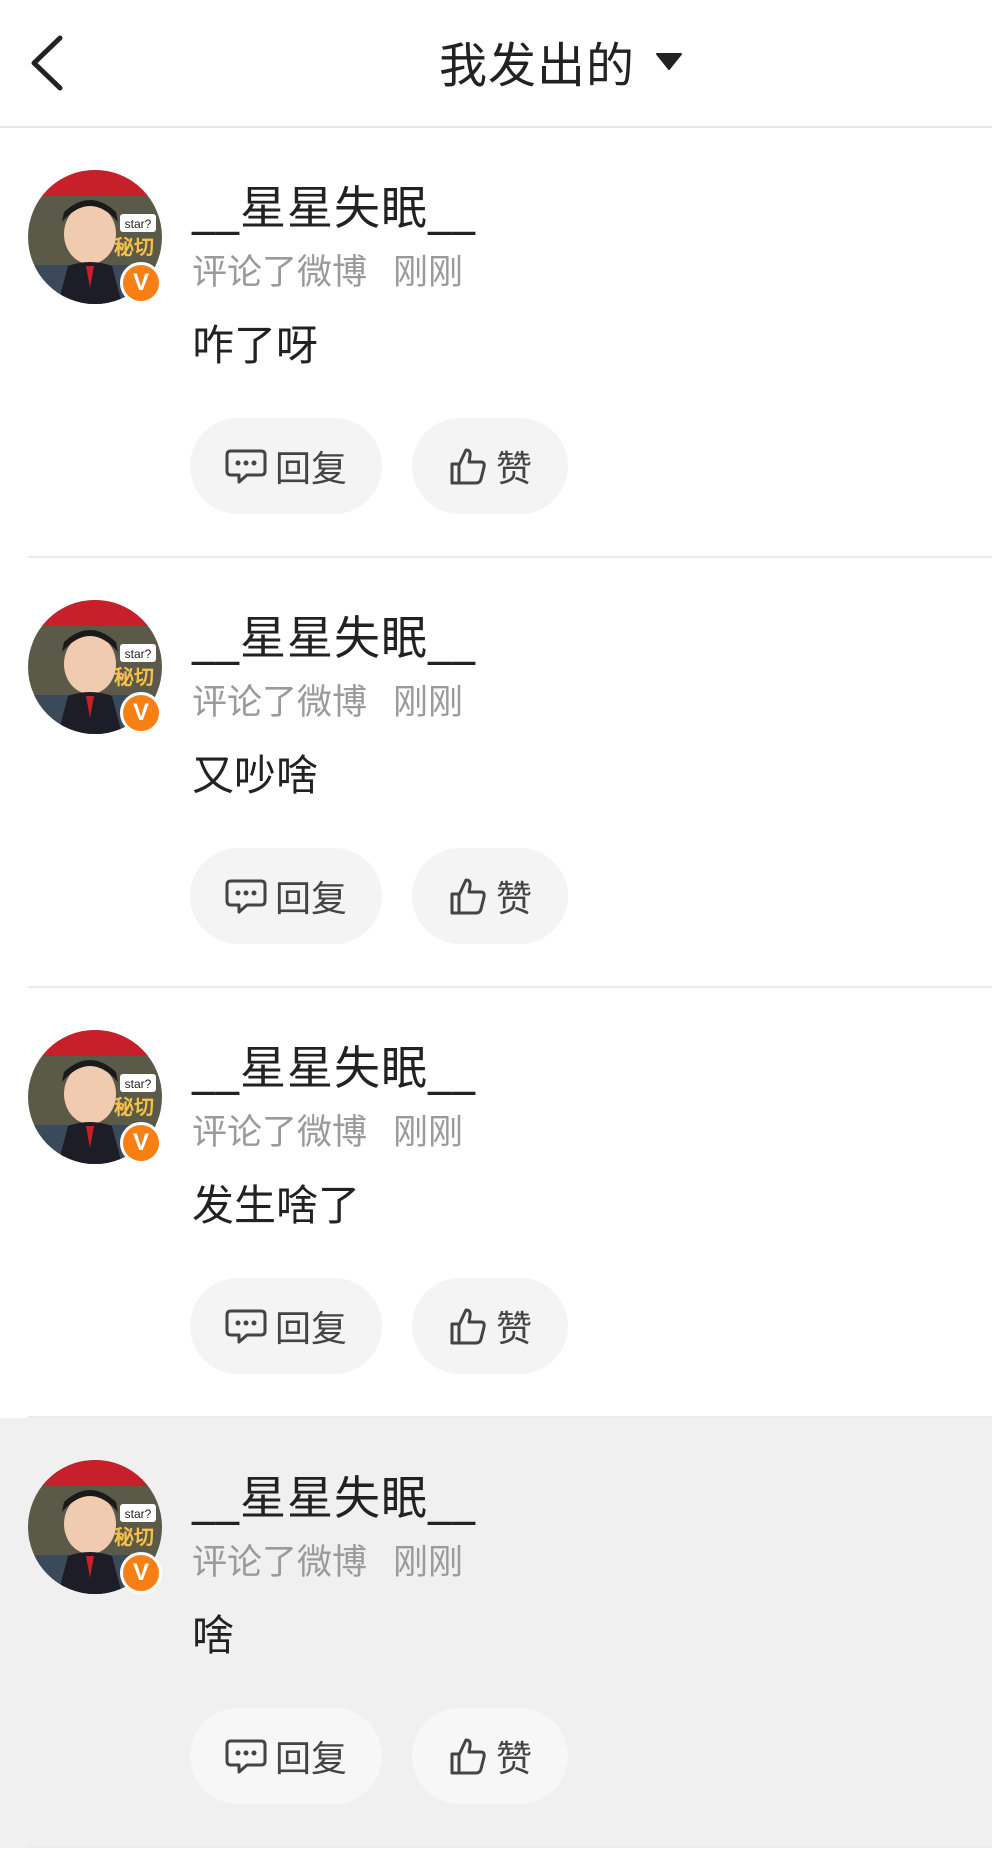  Describe the element at coordinates (536, 66) in the screenshot. I see `page-title: 我发出的` at that location.